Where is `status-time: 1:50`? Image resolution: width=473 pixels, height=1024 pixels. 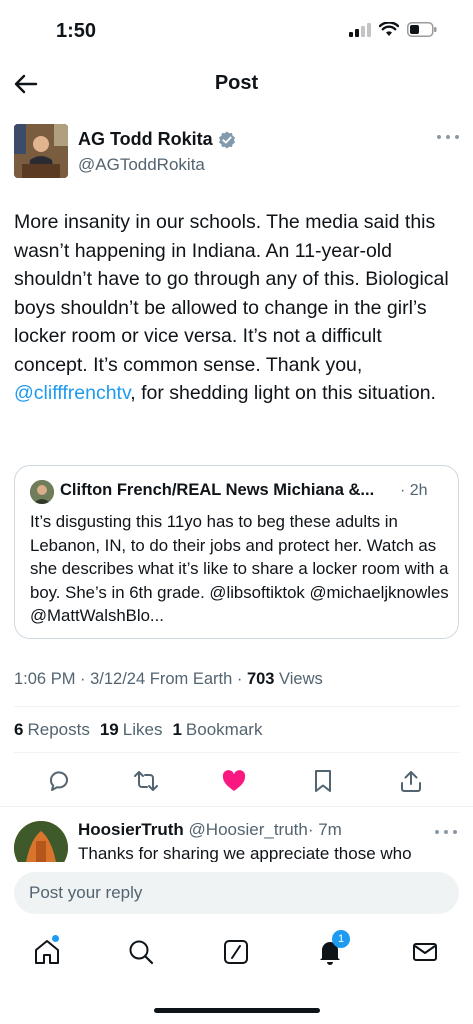
status-time: 1:50 is located at coordinates (76, 31).